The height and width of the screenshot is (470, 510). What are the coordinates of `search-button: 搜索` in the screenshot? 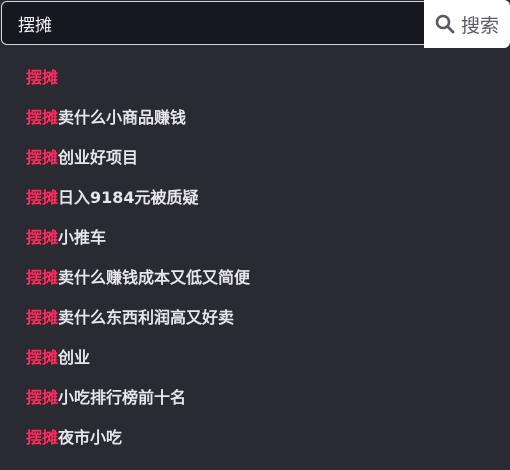 It's located at (467, 24).